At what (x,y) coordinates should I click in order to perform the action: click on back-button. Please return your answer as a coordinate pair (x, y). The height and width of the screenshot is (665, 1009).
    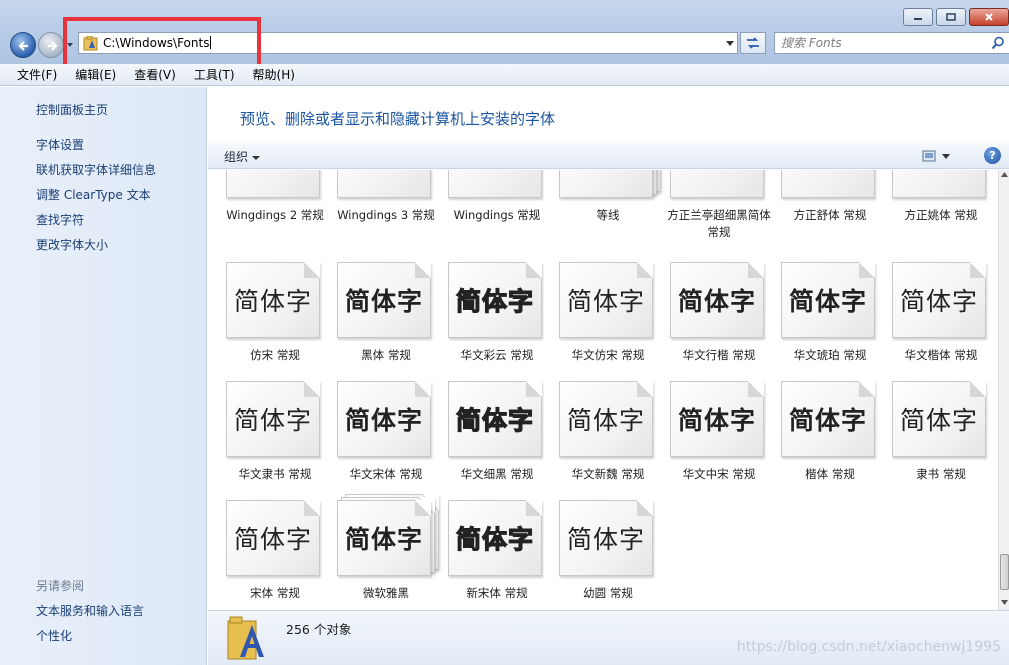
    Looking at the image, I should click on (23, 45).